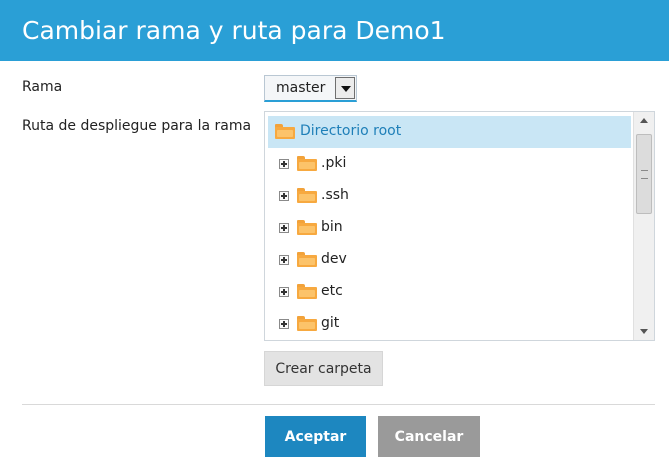  What do you see at coordinates (449, 260) in the screenshot?
I see `tree-item: dev` at bounding box center [449, 260].